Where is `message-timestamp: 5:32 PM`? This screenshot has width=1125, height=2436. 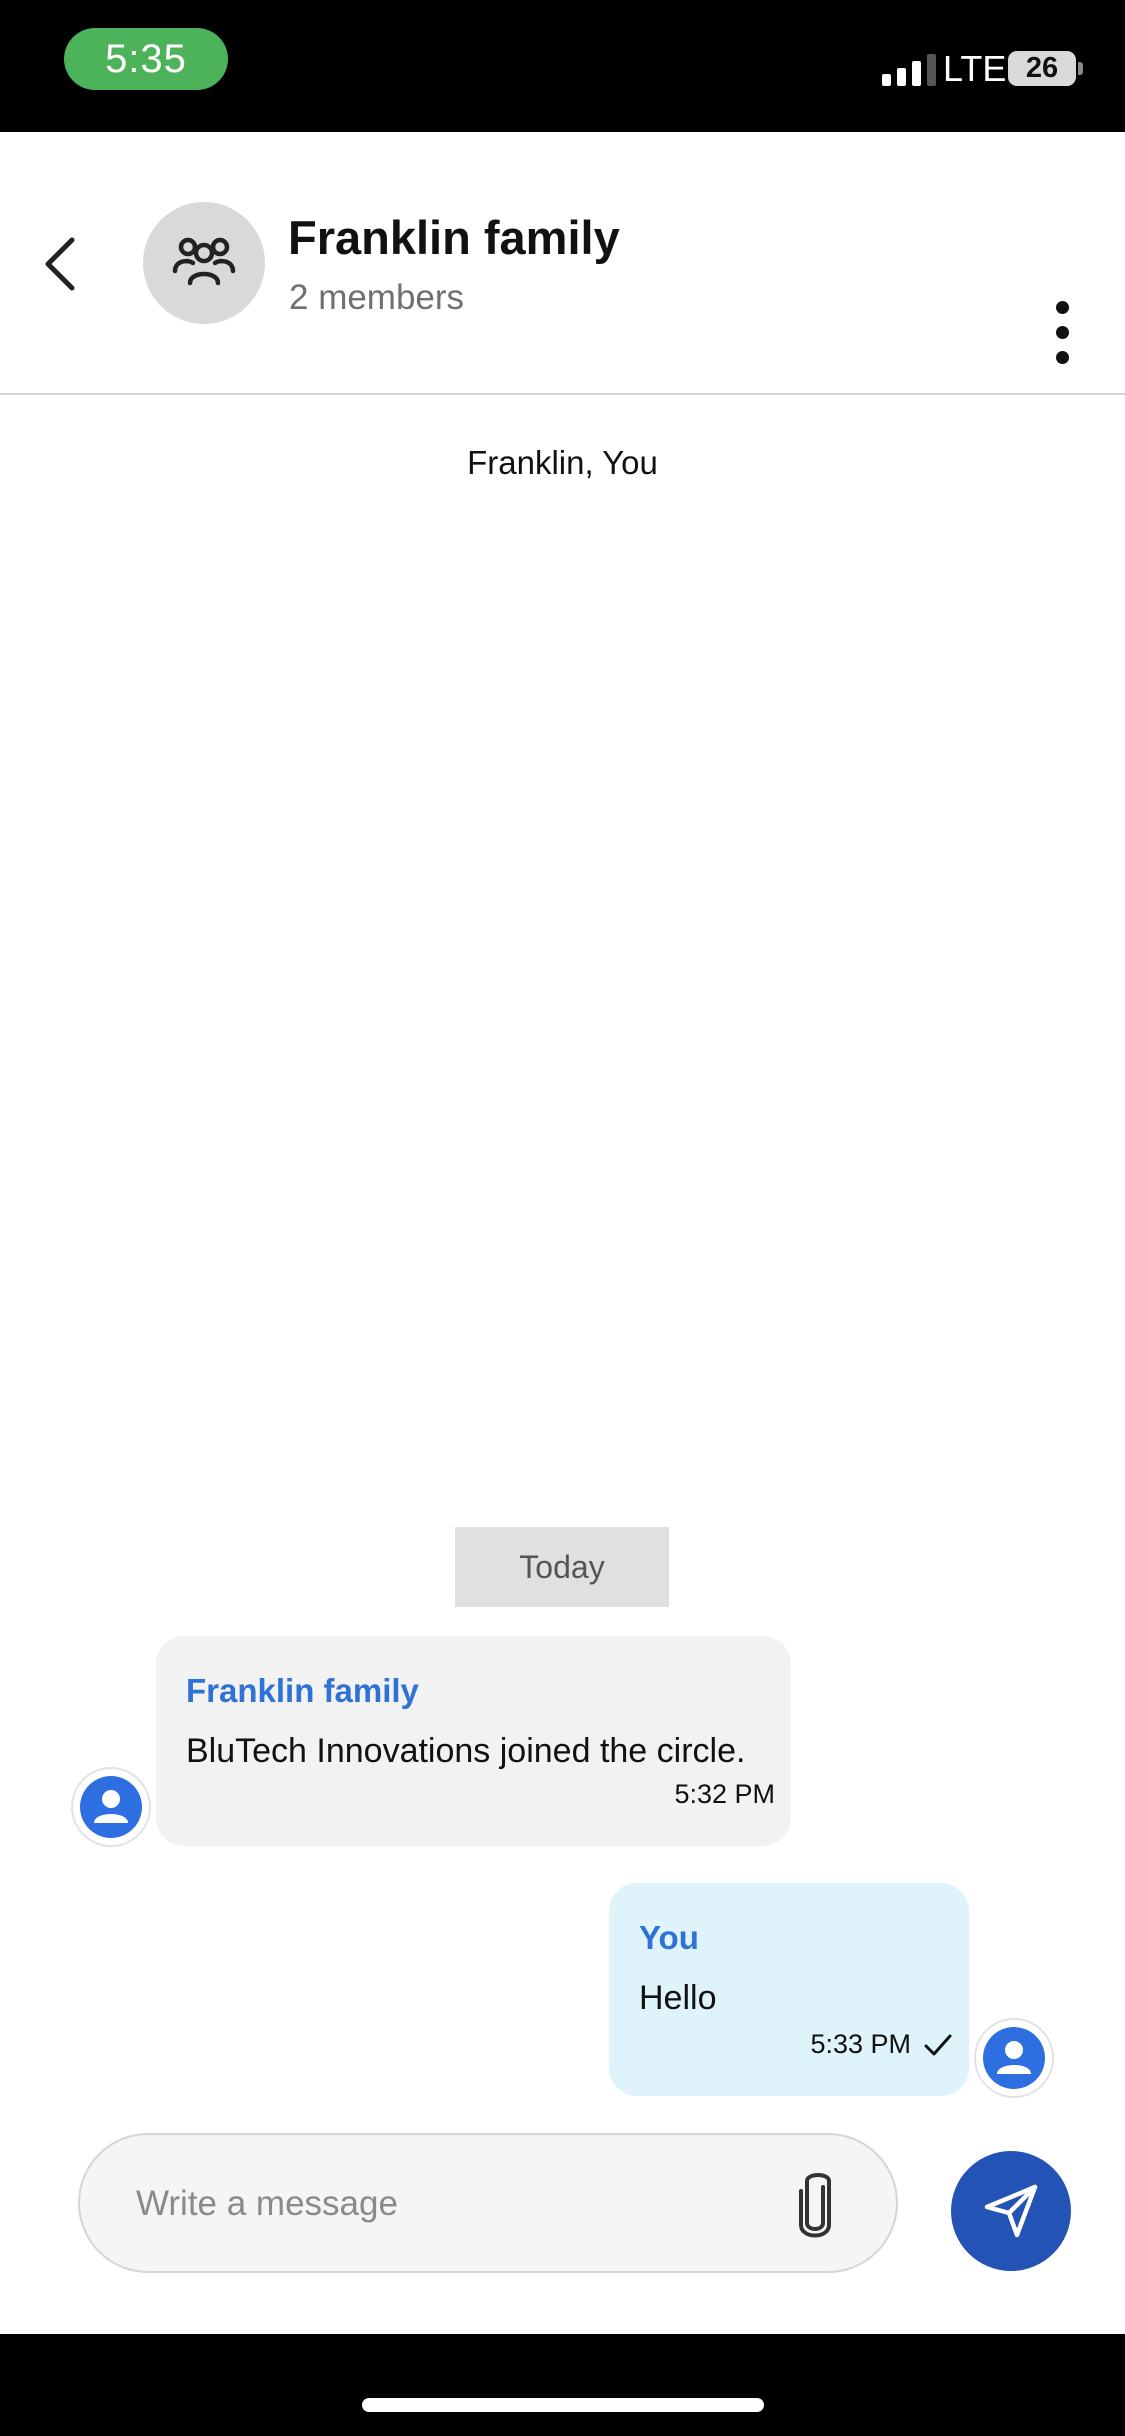 message-timestamp: 5:32 PM is located at coordinates (724, 1794).